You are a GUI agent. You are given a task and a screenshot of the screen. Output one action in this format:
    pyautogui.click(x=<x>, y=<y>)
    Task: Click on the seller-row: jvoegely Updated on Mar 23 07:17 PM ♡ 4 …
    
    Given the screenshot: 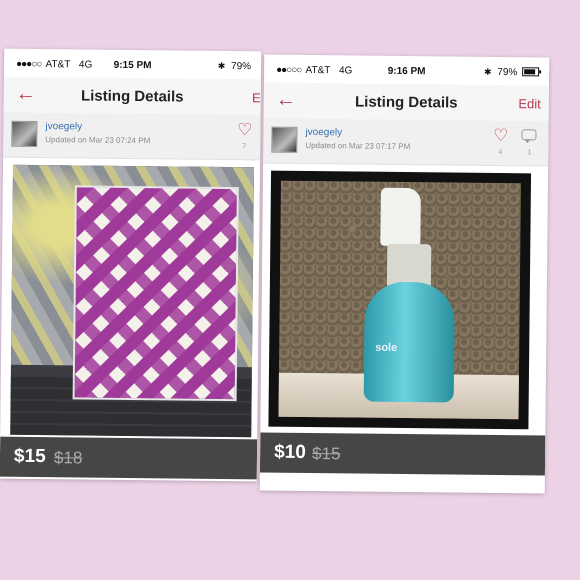 What is the action you would take?
    pyautogui.click(x=406, y=142)
    